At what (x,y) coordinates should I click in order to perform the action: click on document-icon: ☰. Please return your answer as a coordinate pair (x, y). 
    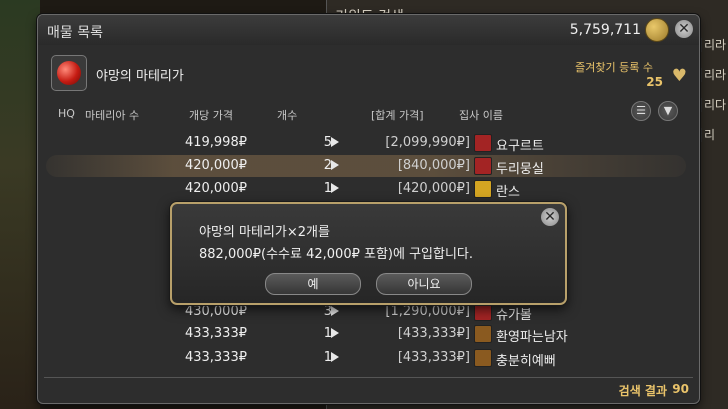
    Looking at the image, I should click on (641, 111).